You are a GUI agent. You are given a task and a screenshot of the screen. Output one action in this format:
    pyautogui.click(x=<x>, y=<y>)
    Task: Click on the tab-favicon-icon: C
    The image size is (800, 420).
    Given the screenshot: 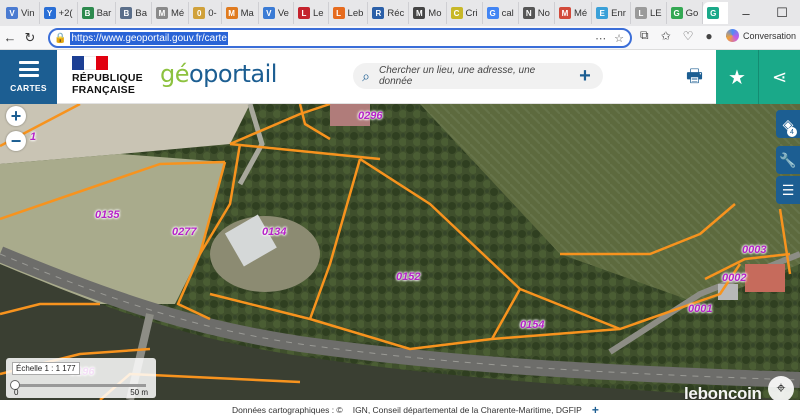 What is the action you would take?
    pyautogui.click(x=456, y=13)
    